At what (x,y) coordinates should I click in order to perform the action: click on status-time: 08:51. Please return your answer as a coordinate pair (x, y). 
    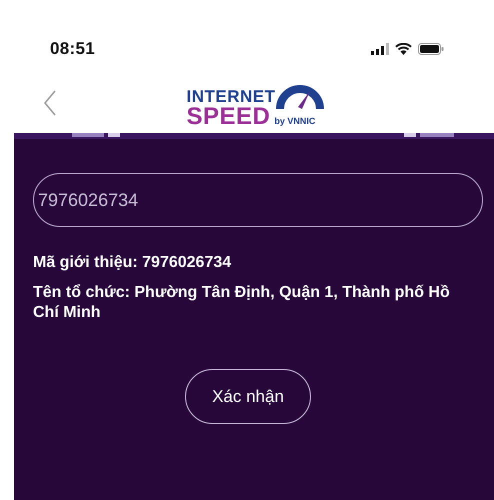
    Looking at the image, I should click on (72, 49).